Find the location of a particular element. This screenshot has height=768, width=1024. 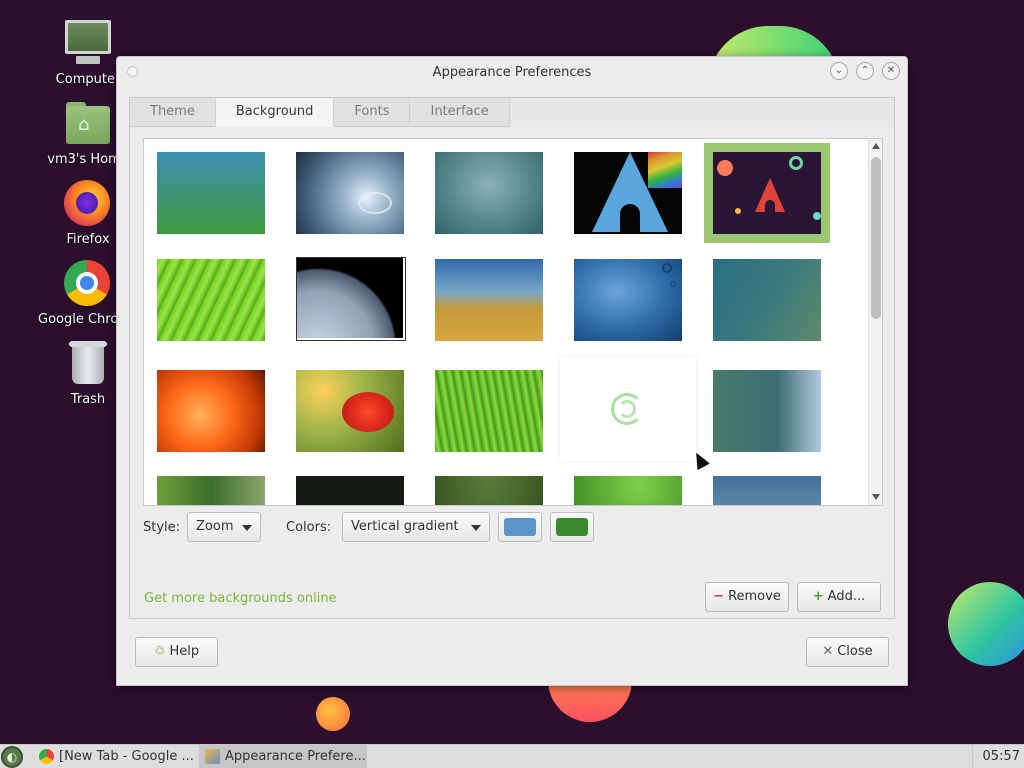

minimize-button: ⌄ is located at coordinates (839, 71).